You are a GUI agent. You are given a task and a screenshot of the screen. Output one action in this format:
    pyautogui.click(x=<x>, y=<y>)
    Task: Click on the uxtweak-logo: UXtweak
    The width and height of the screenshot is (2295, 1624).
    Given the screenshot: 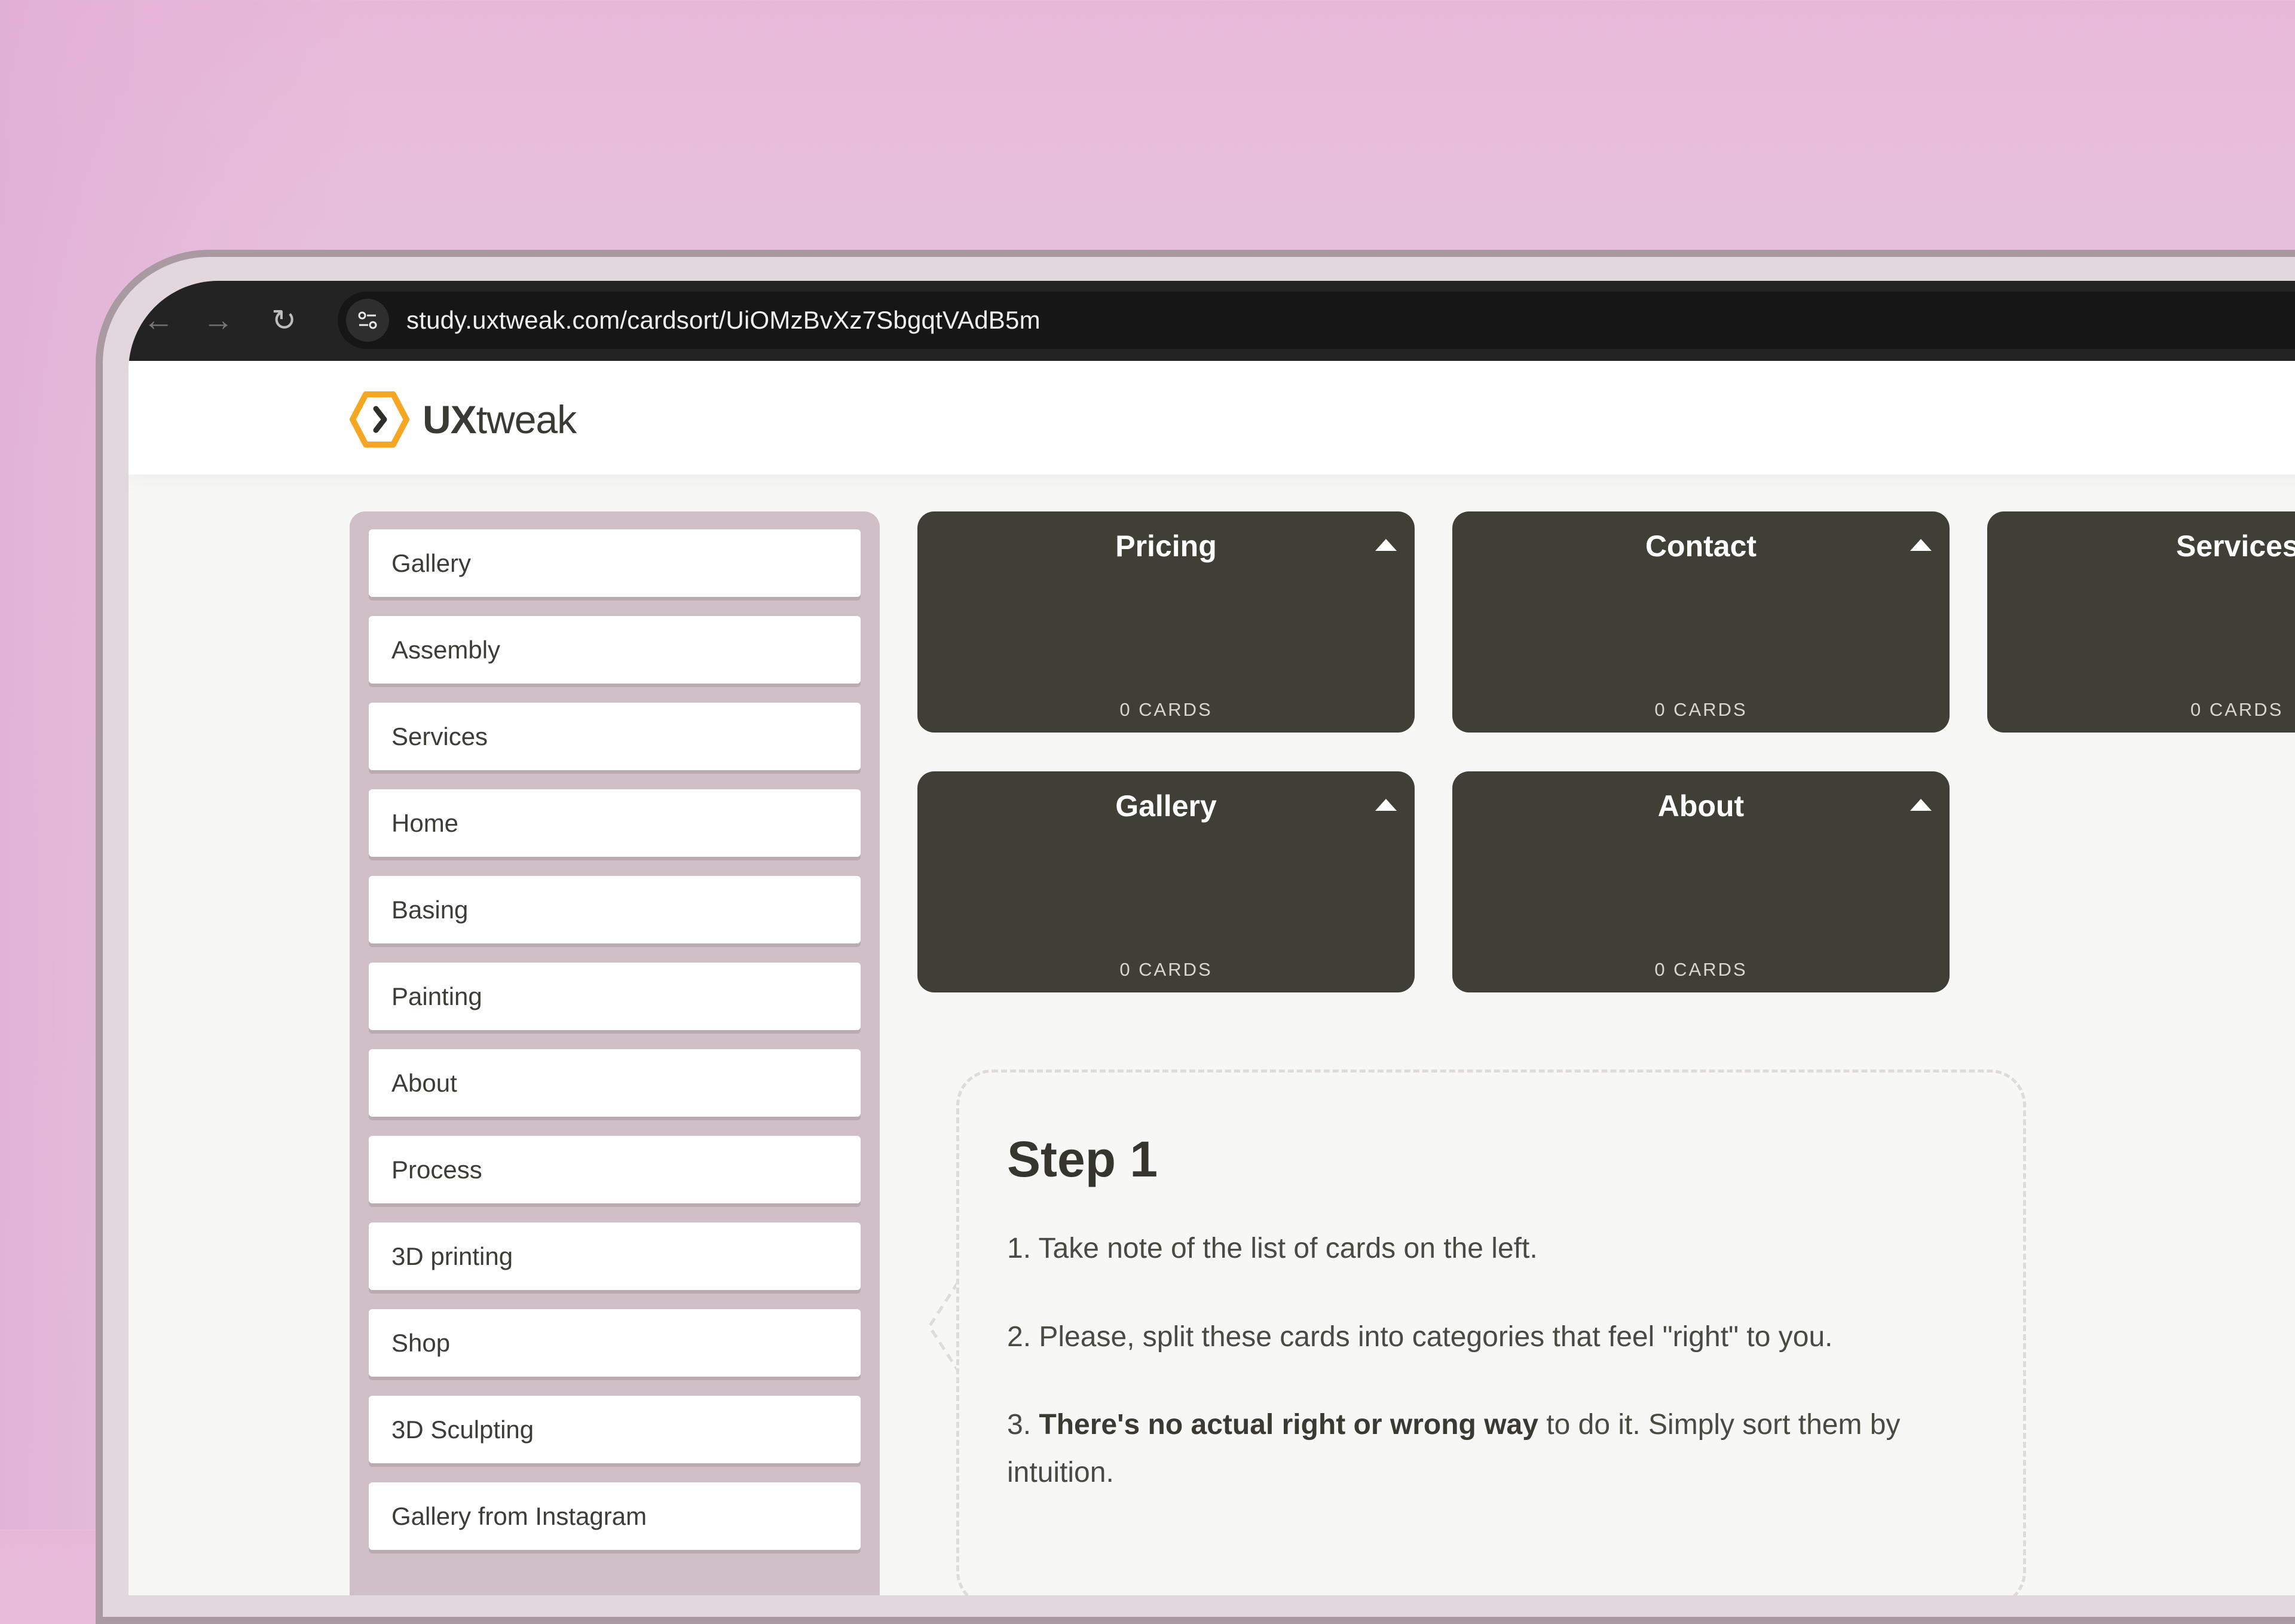 What is the action you would take?
    pyautogui.click(x=463, y=419)
    